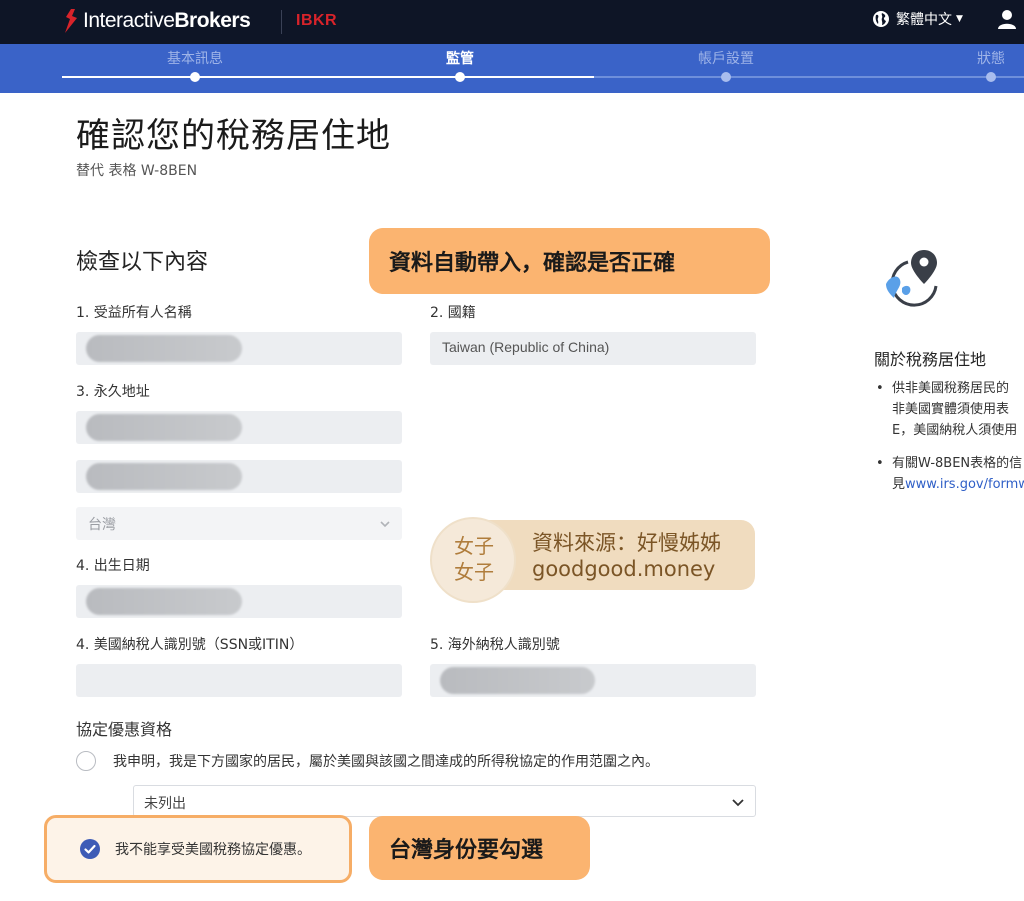 This screenshot has height=901, width=1024. I want to click on dob-field, so click(239, 601).